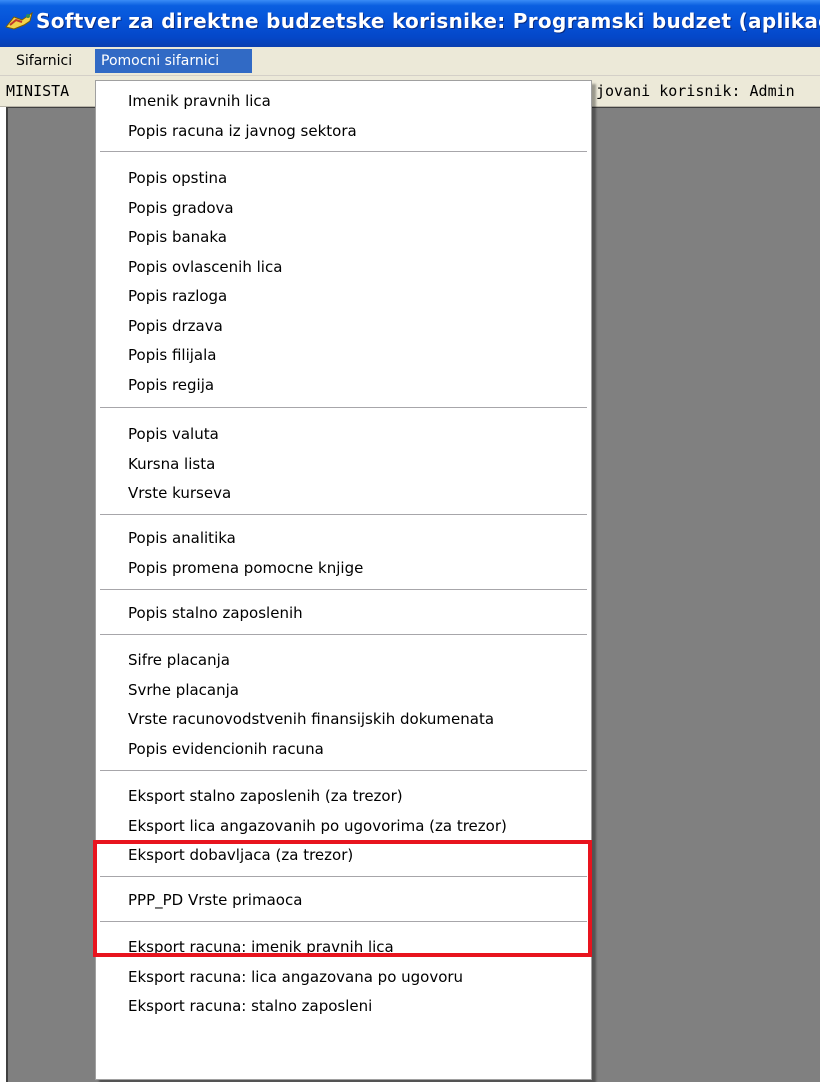  I want to click on menu-item-popis-drzava: Popis drzava, so click(343, 326).